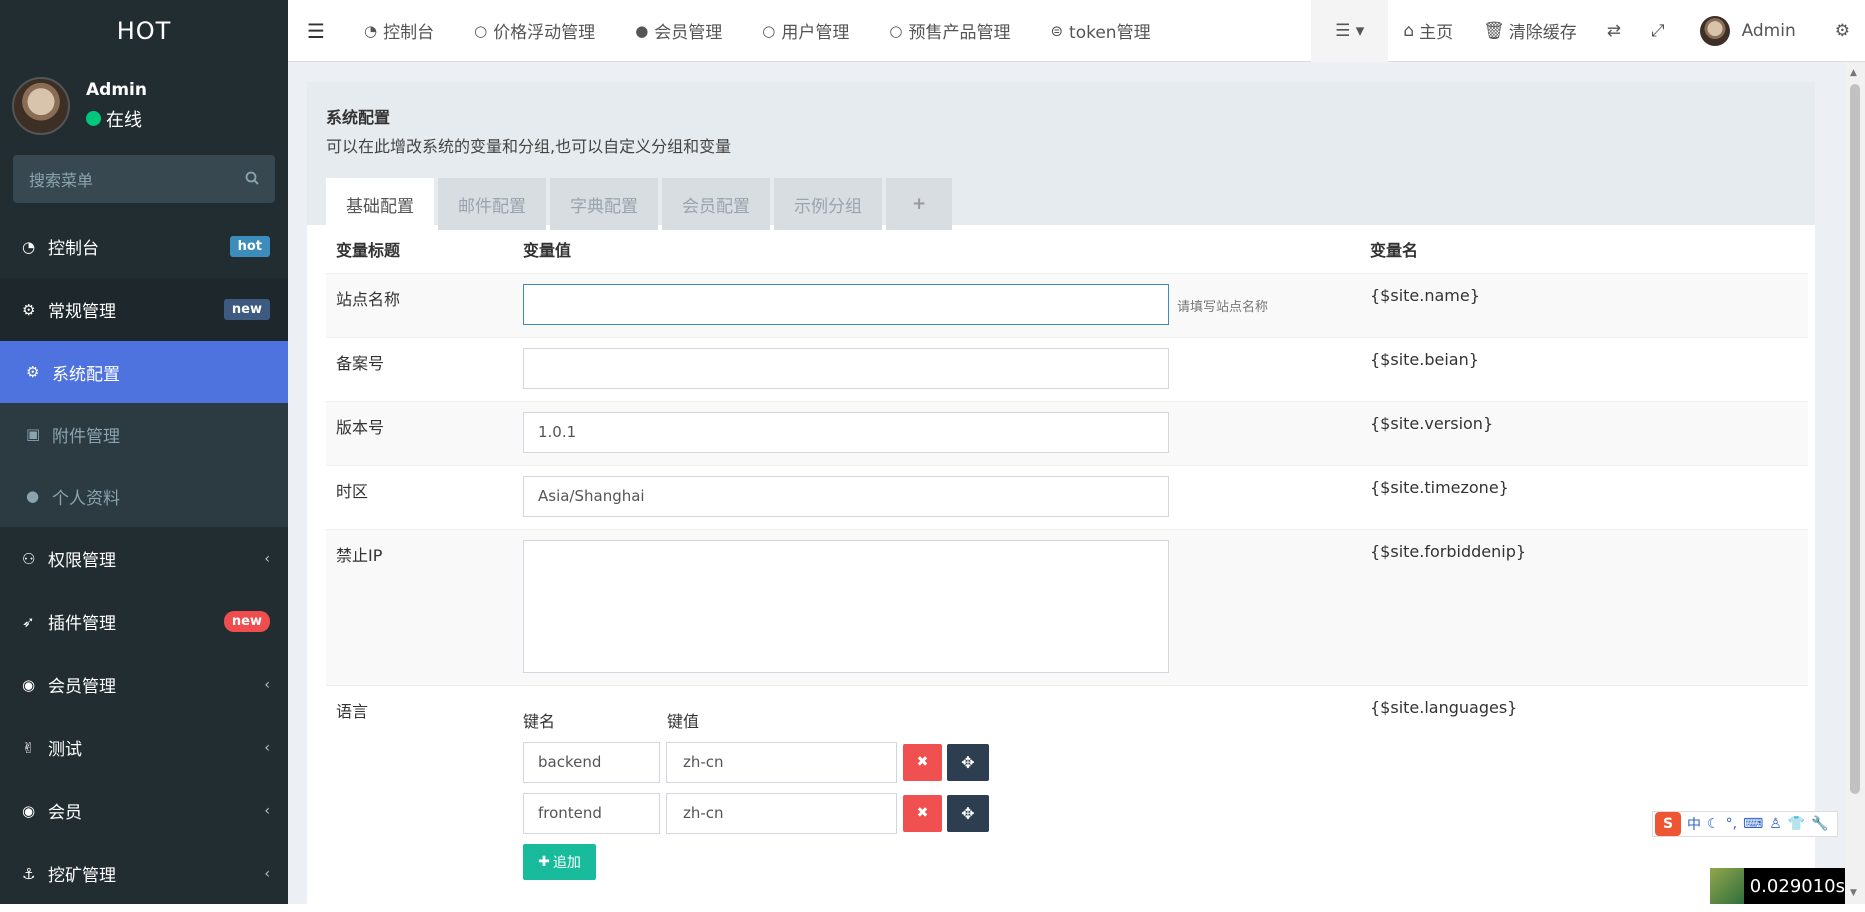 The height and width of the screenshot is (912, 1865). Describe the element at coordinates (534, 31) in the screenshot. I see `top-link-price-float: ○ 价格浮动管理` at that location.